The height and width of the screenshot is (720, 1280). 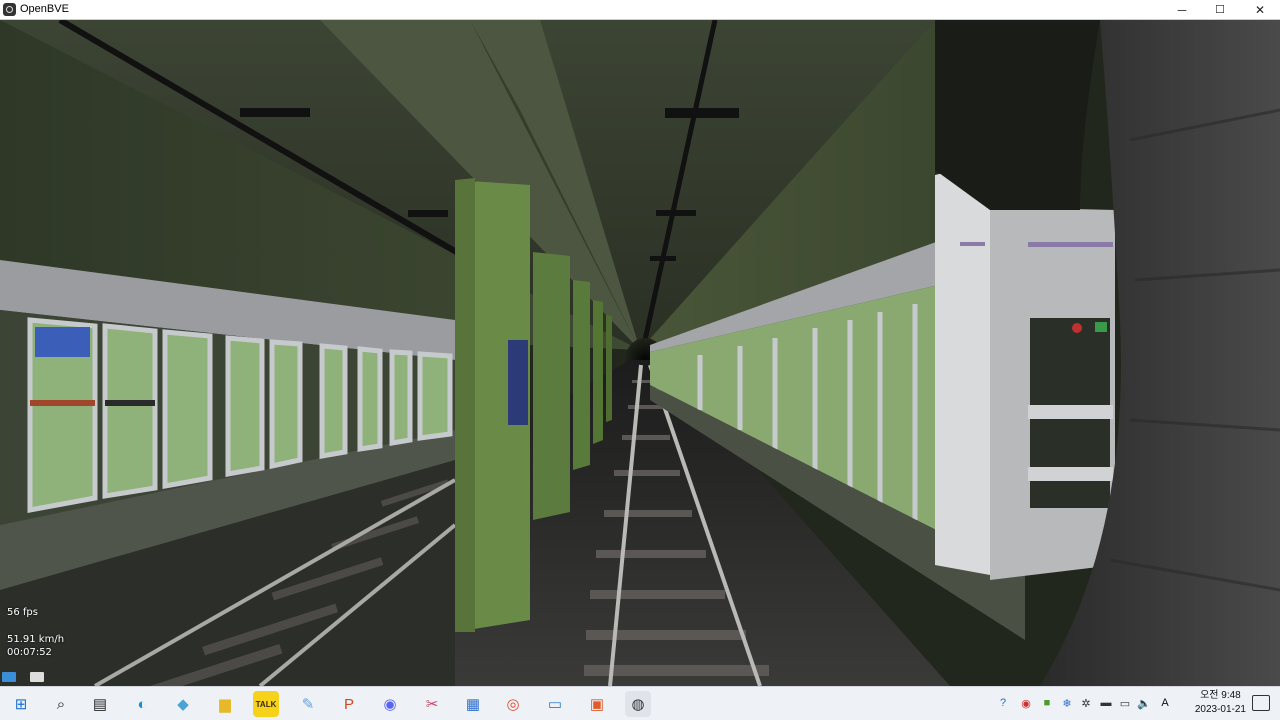 I want to click on paint-icon: ✎, so click(x=308, y=704).